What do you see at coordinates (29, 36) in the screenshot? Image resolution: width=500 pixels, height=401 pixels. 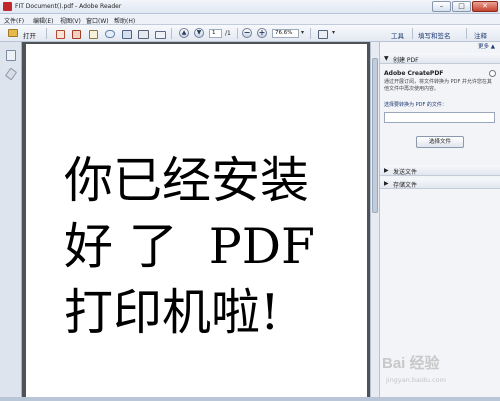 I see `open-label: 打开` at bounding box center [29, 36].